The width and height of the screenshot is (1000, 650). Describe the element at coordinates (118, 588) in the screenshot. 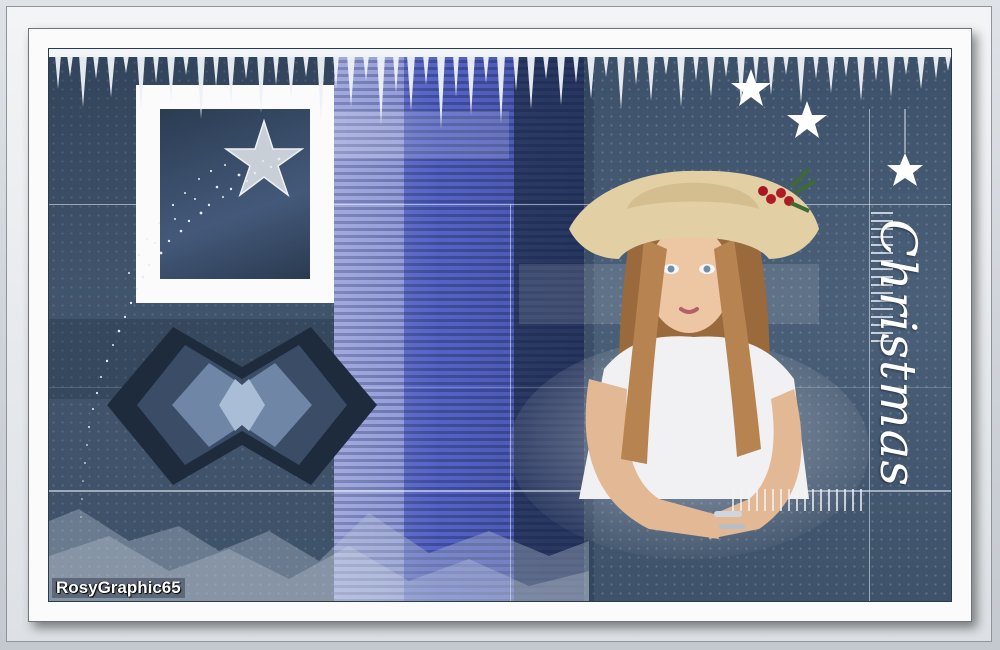

I see `signature-watermark: RosyGraphic65` at that location.